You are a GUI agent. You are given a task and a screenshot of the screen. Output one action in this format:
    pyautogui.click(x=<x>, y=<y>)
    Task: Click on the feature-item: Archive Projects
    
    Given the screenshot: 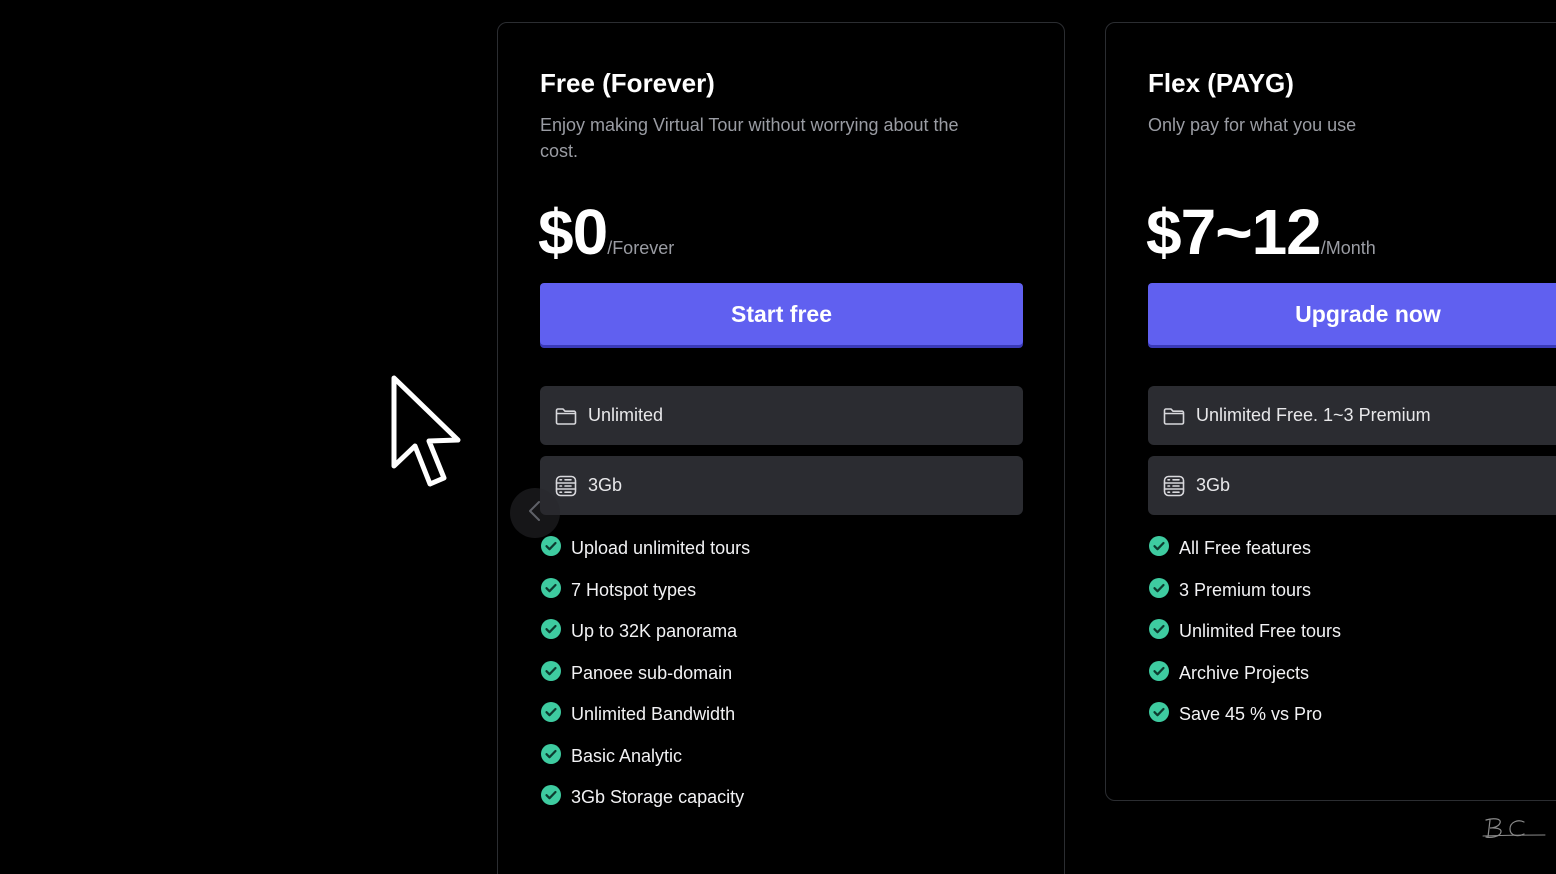 What is the action you would take?
    pyautogui.click(x=1244, y=681)
    